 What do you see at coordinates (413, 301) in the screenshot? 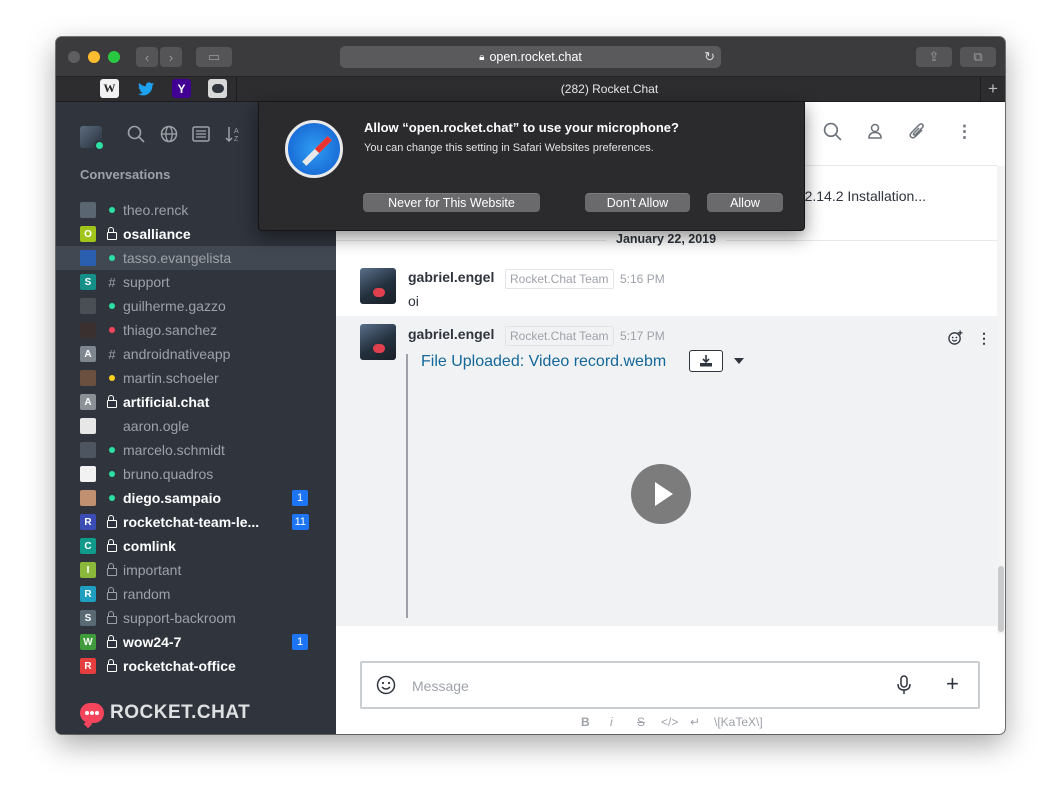
I see `message-text: oi` at bounding box center [413, 301].